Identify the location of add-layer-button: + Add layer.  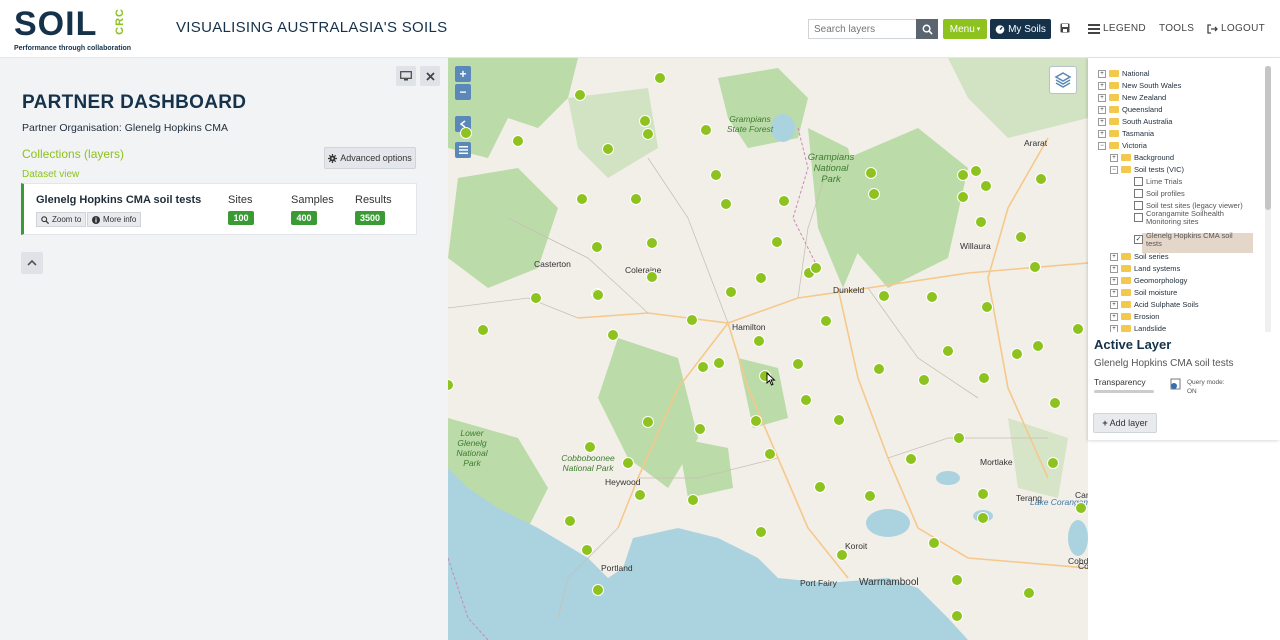
(1125, 423).